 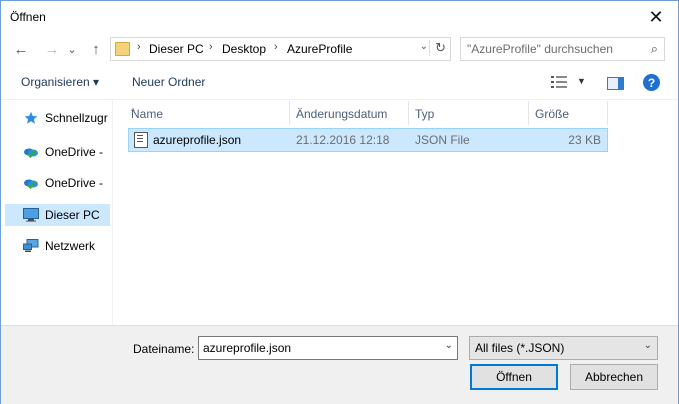 What do you see at coordinates (207, 113) in the screenshot?
I see `column-header-name: Name ^` at bounding box center [207, 113].